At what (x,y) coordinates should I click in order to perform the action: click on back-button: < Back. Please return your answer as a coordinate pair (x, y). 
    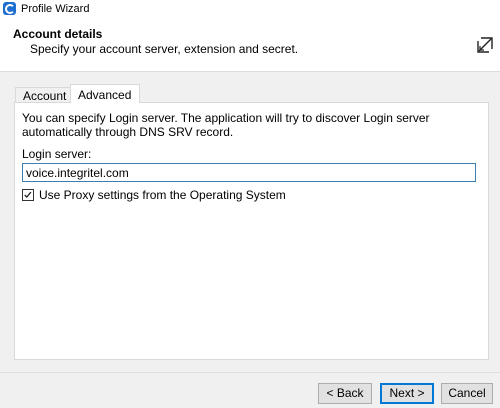
    Looking at the image, I should click on (345, 393).